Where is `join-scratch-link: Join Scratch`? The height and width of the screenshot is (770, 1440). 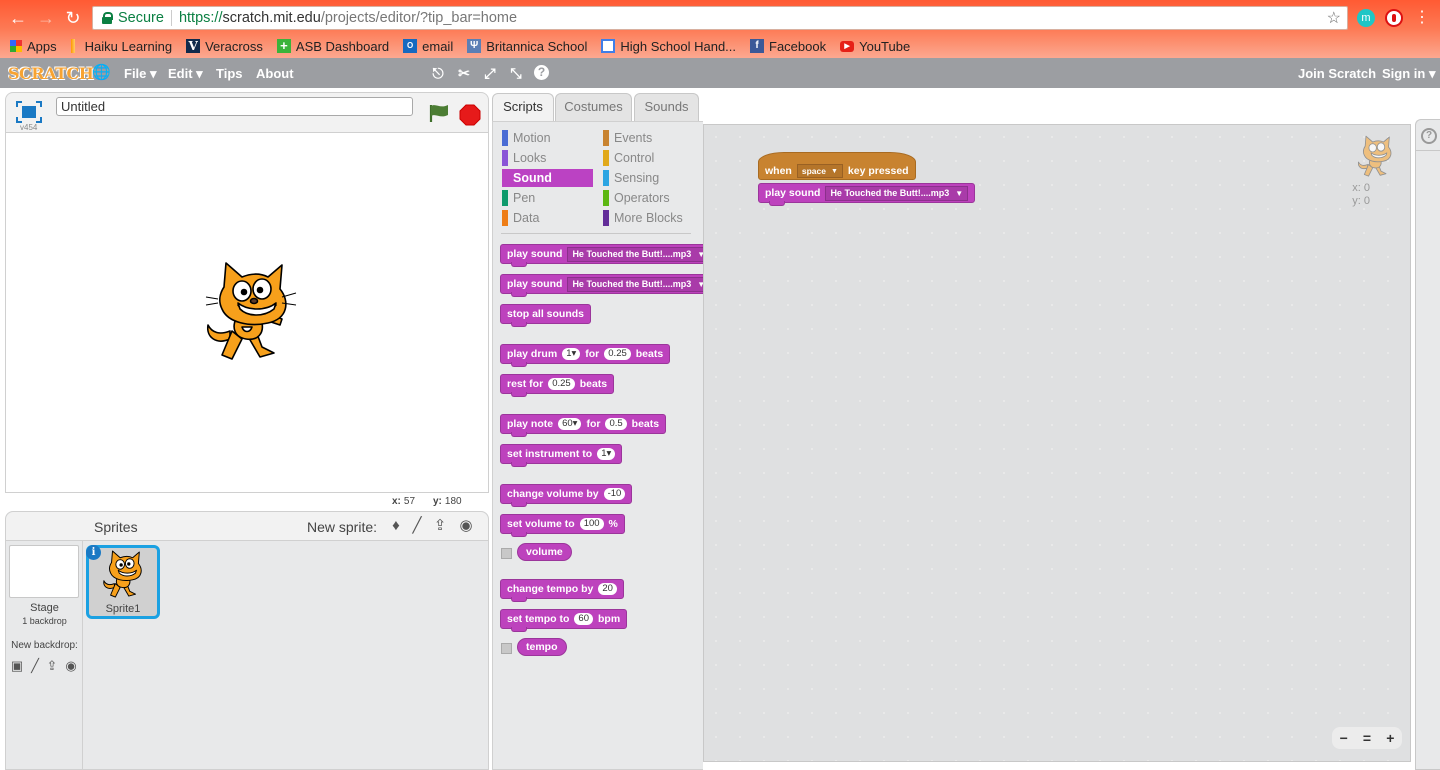
join-scratch-link: Join Scratch is located at coordinates (1337, 73).